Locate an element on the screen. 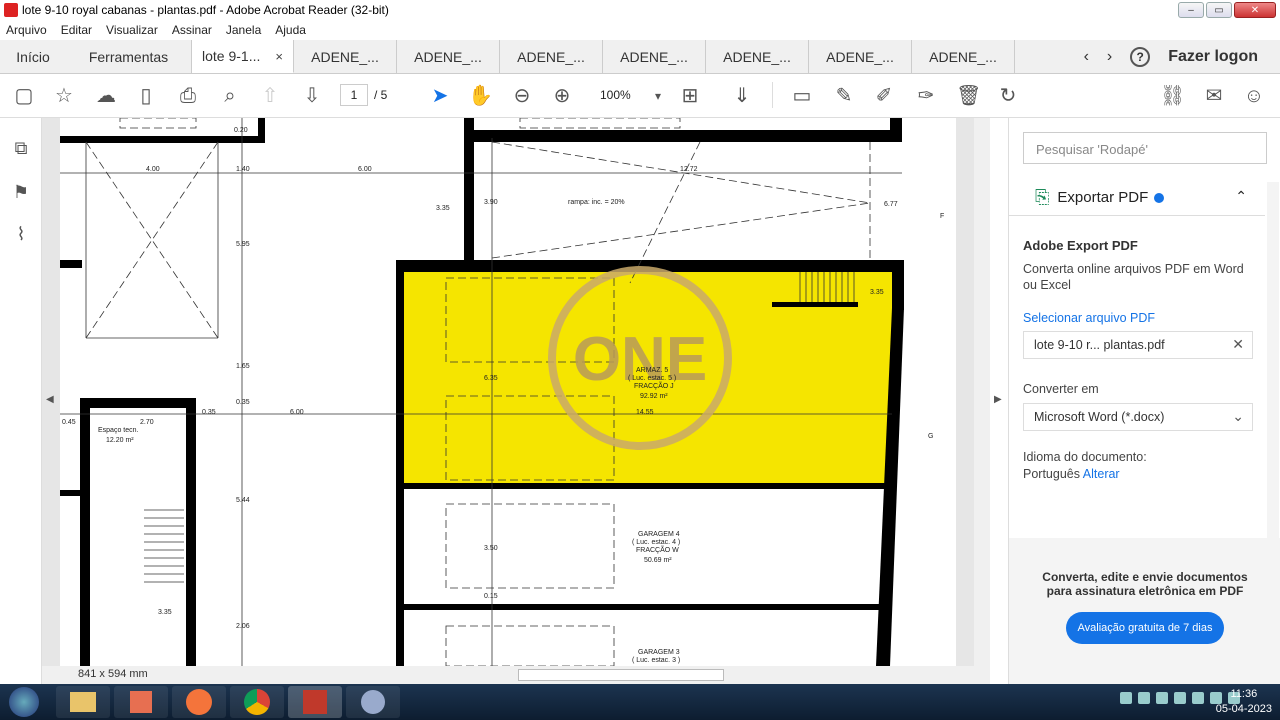 The width and height of the screenshot is (1280, 720). zoom-out-icon: ⊖ is located at coordinates (522, 96).